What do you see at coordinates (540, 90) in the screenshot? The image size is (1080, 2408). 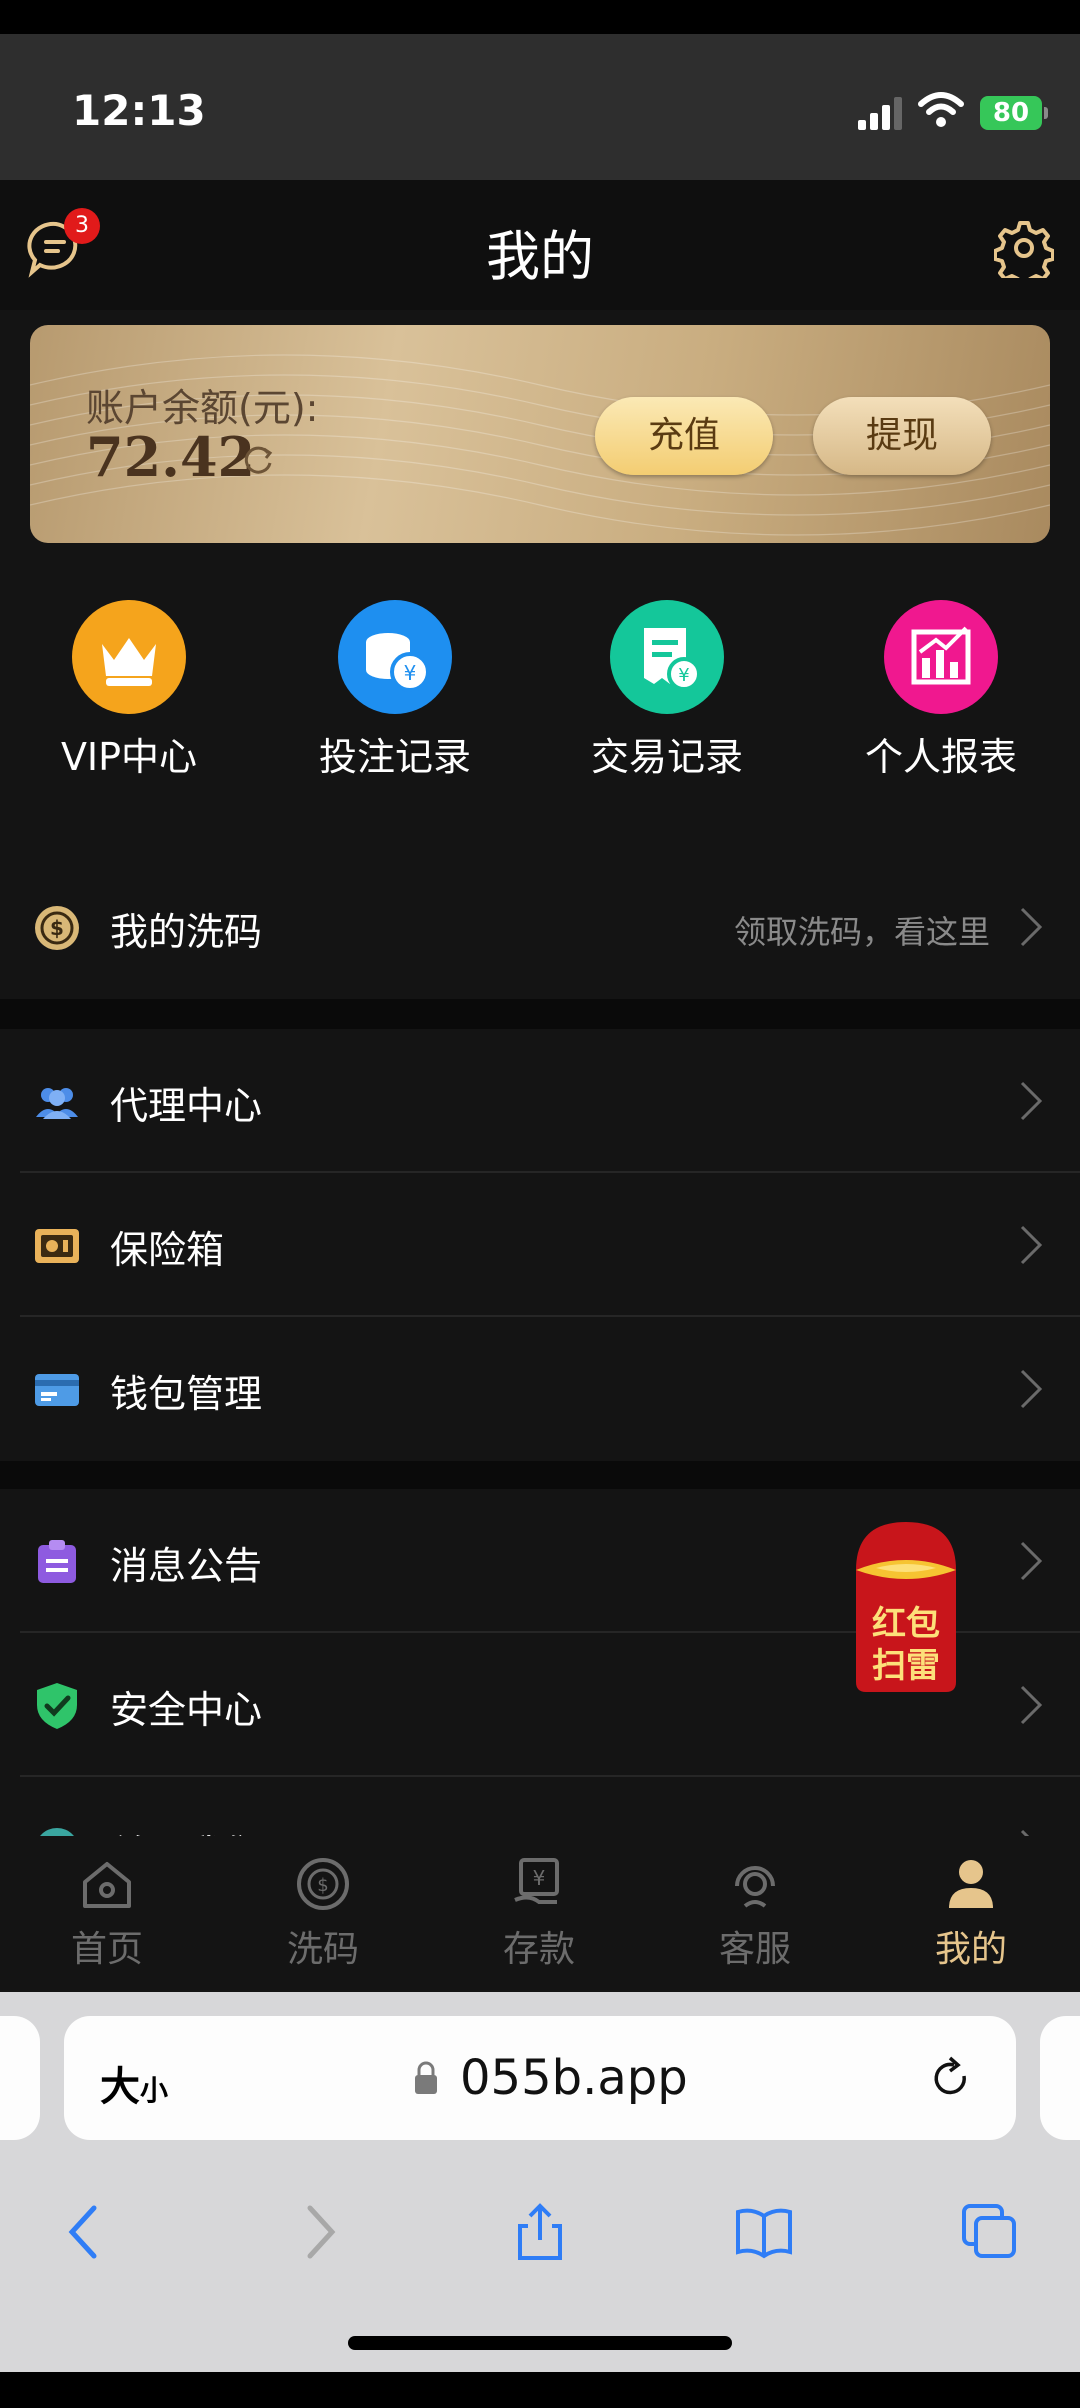 I see `status-bar: 12:13 80` at bounding box center [540, 90].